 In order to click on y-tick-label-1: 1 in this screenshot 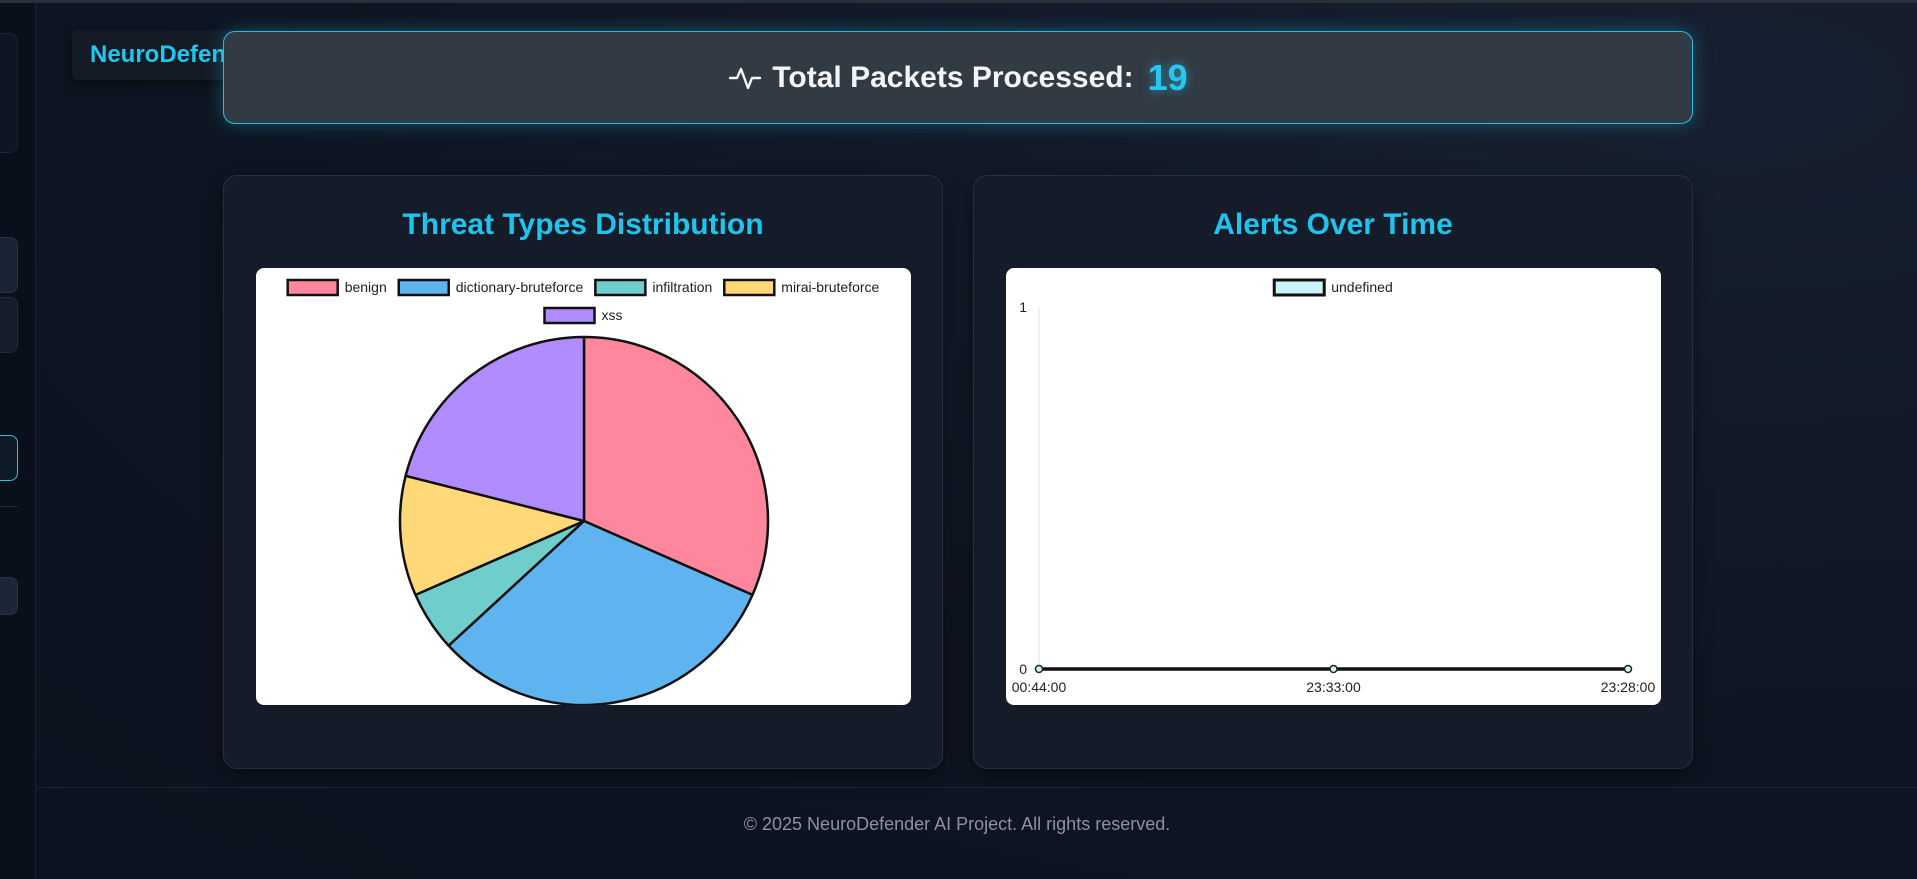, I will do `click(1023, 307)`.